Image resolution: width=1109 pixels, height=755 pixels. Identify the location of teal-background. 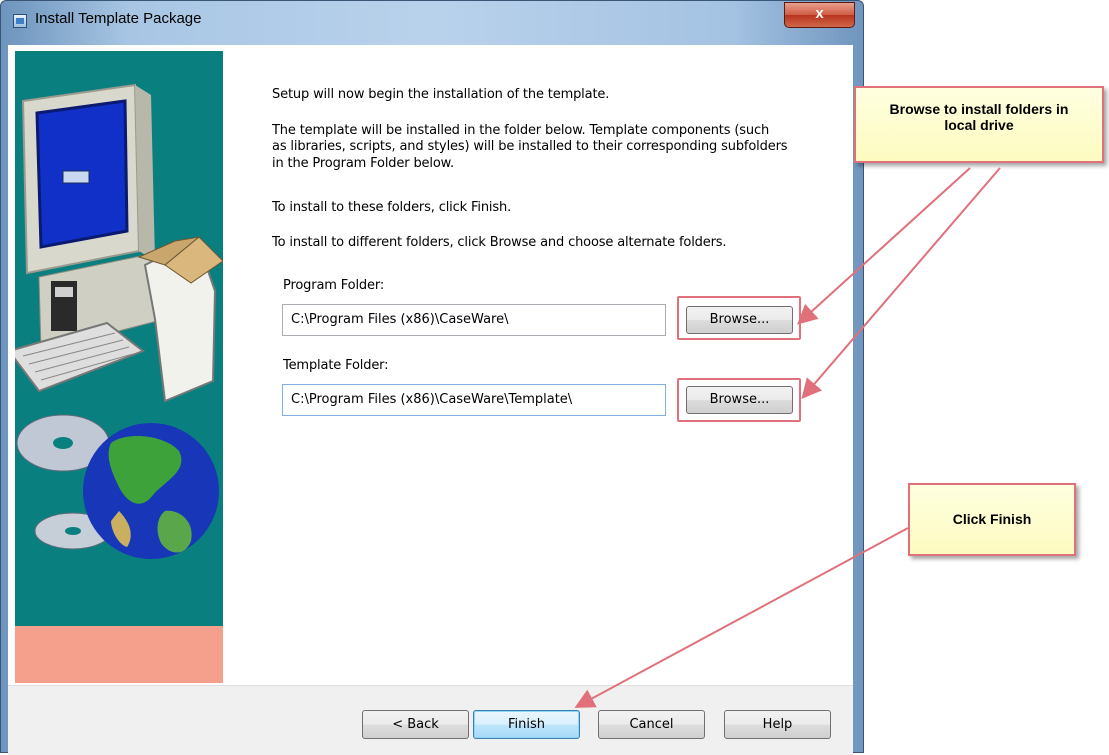
(119, 338).